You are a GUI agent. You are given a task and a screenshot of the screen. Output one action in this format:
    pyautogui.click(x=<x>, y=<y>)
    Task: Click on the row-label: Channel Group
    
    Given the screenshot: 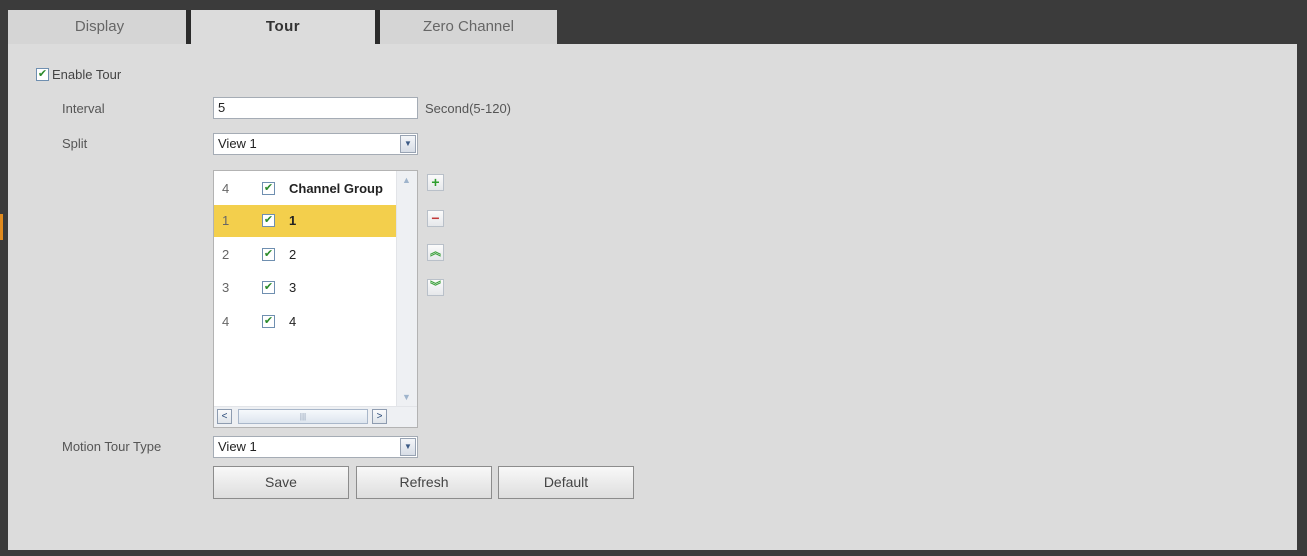 What is the action you would take?
    pyautogui.click(x=336, y=188)
    